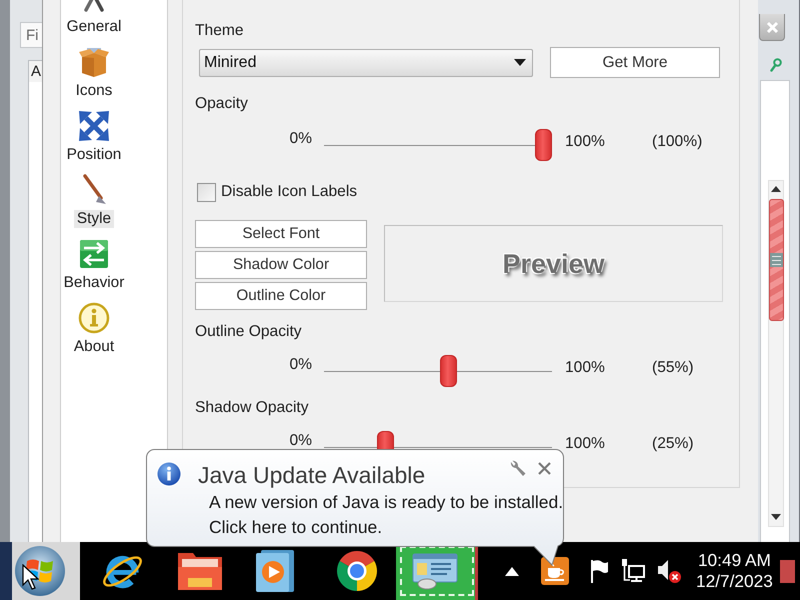 Image resolution: width=800 pixels, height=600 pixels. What do you see at coordinates (206, 192) in the screenshot?
I see `checkbox` at bounding box center [206, 192].